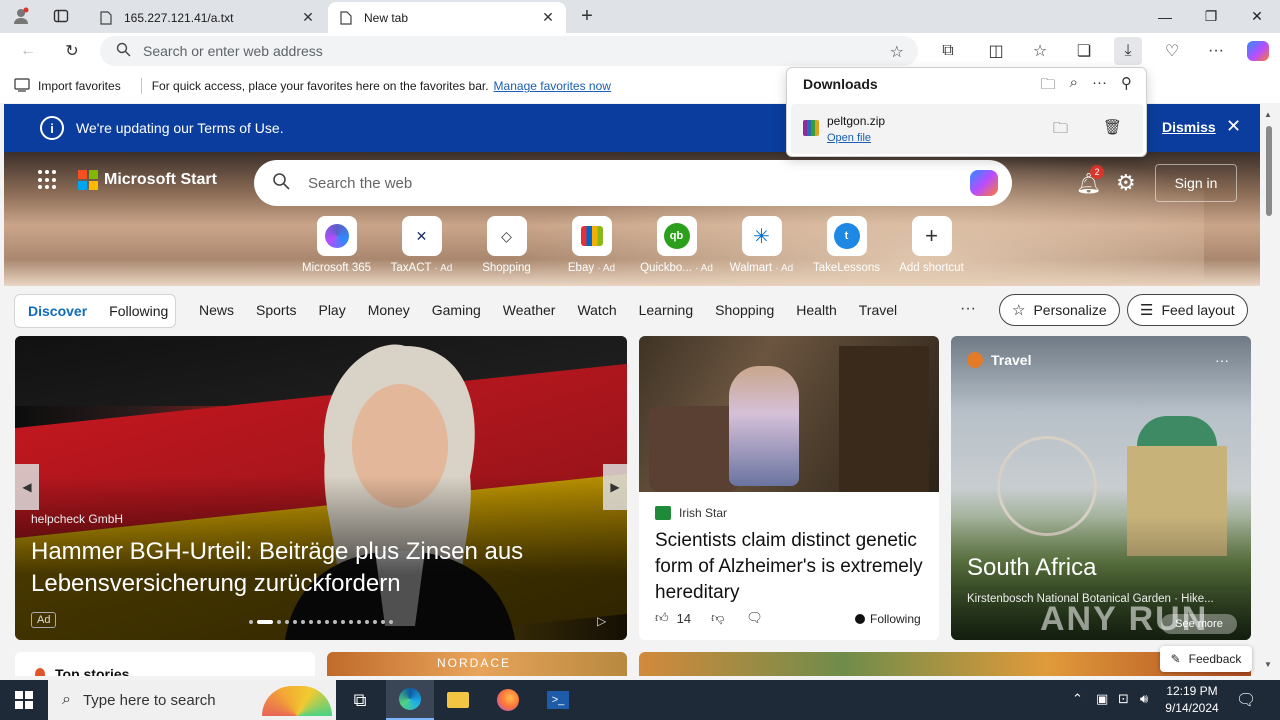 The height and width of the screenshot is (720, 1280). Describe the element at coordinates (447, 17) in the screenshot. I see `tab-new-tab: New tab ✕` at that location.